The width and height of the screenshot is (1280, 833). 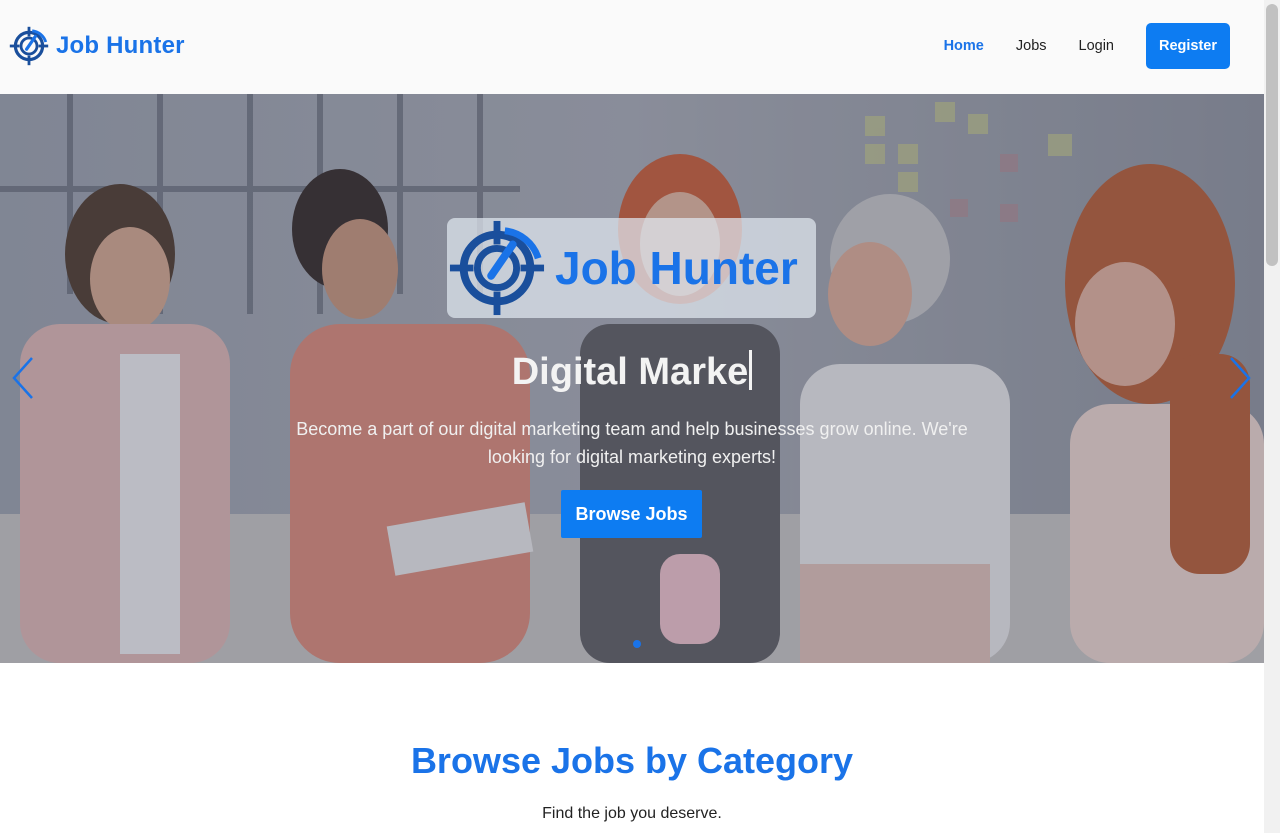 I want to click on hero-title: Digital Marke, so click(x=632, y=372).